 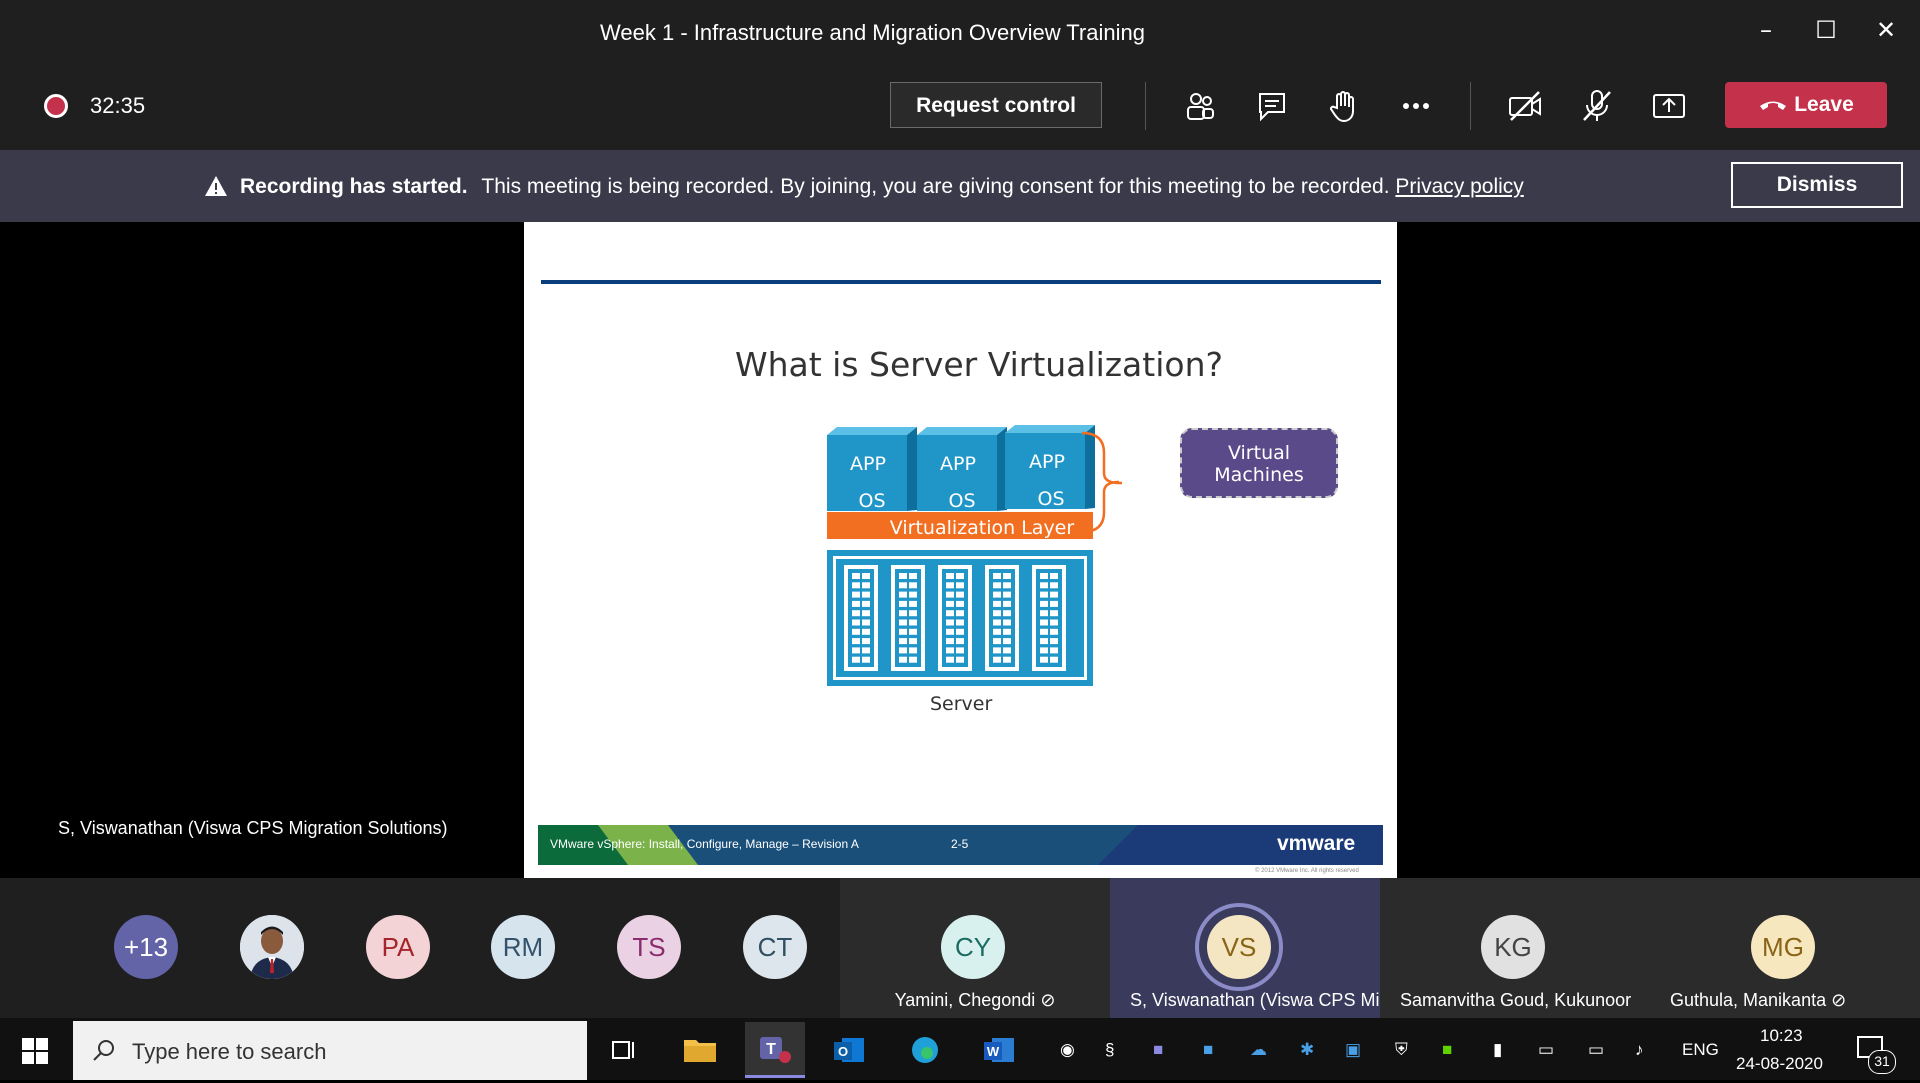 I want to click on avatar: PA, so click(x=398, y=947).